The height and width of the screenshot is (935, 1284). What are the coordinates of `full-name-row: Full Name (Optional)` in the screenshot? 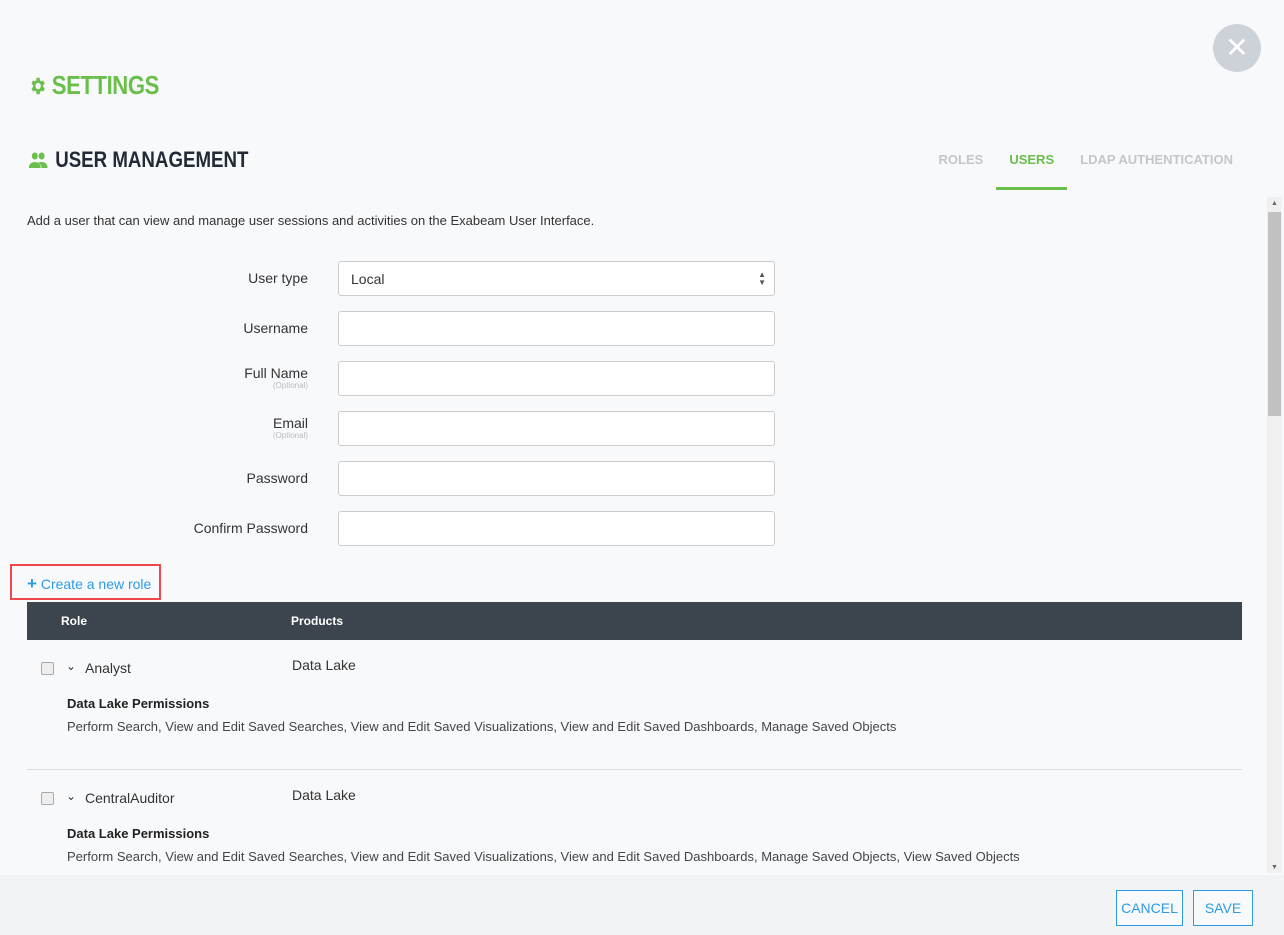 It's located at (387, 378).